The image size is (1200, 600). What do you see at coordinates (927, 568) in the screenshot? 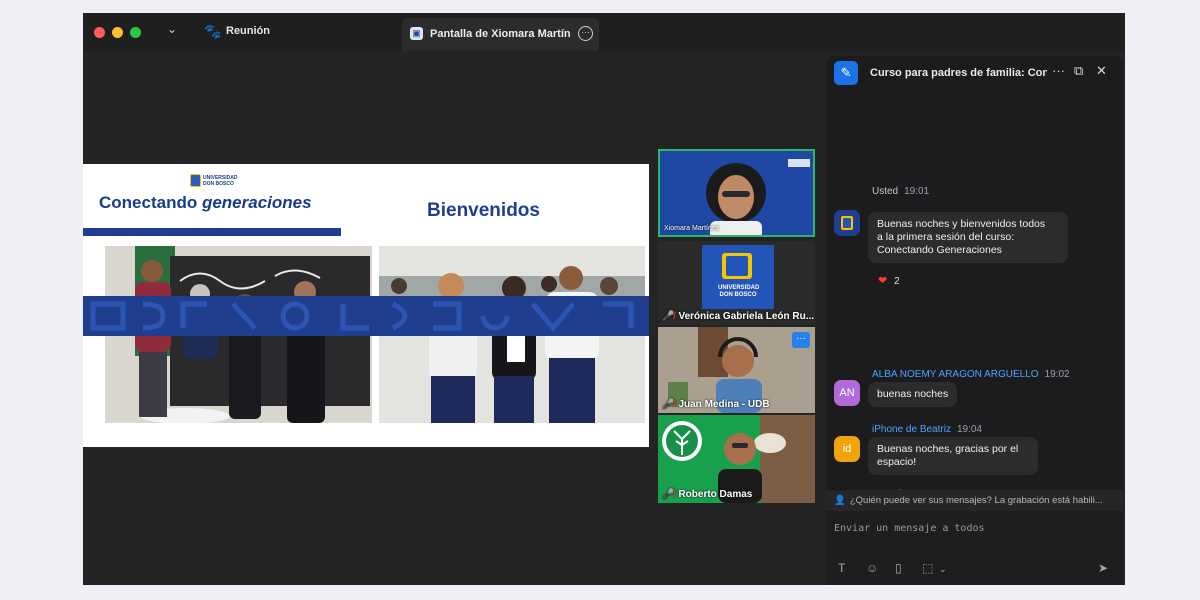
I see `screenshot-icon: ⬚` at bounding box center [927, 568].